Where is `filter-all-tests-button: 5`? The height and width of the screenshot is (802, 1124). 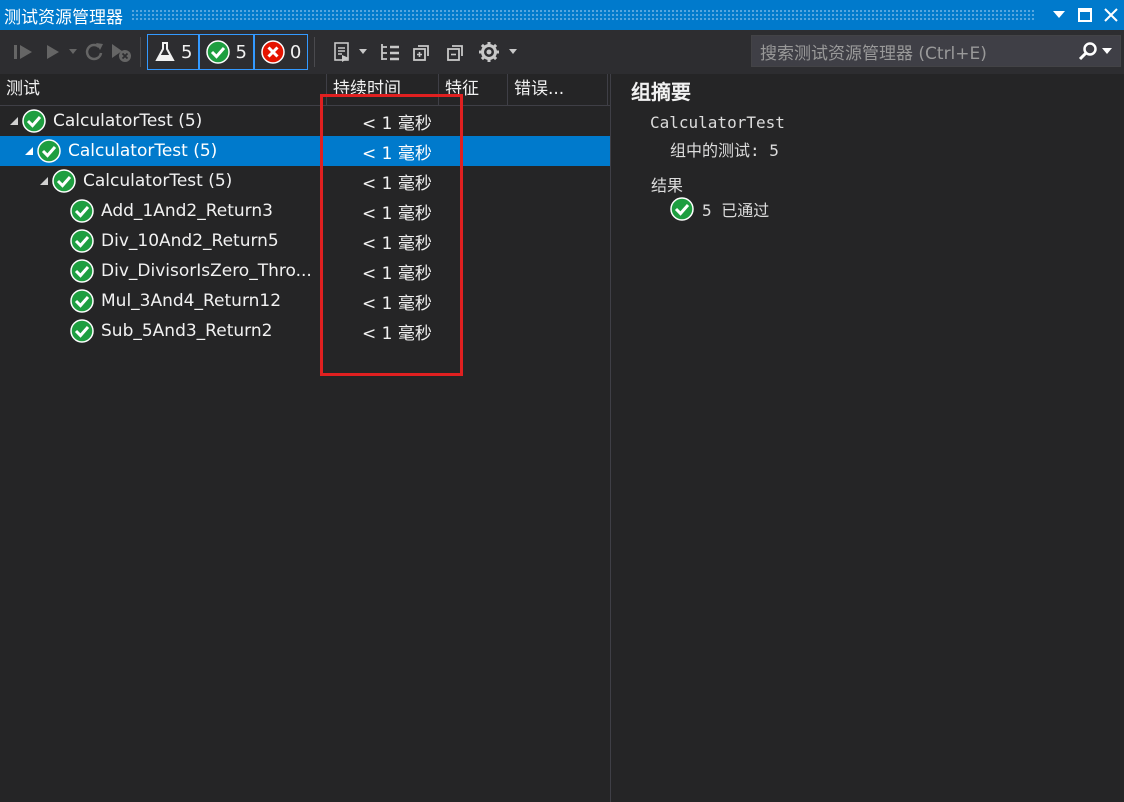
filter-all-tests-button: 5 is located at coordinates (173, 52).